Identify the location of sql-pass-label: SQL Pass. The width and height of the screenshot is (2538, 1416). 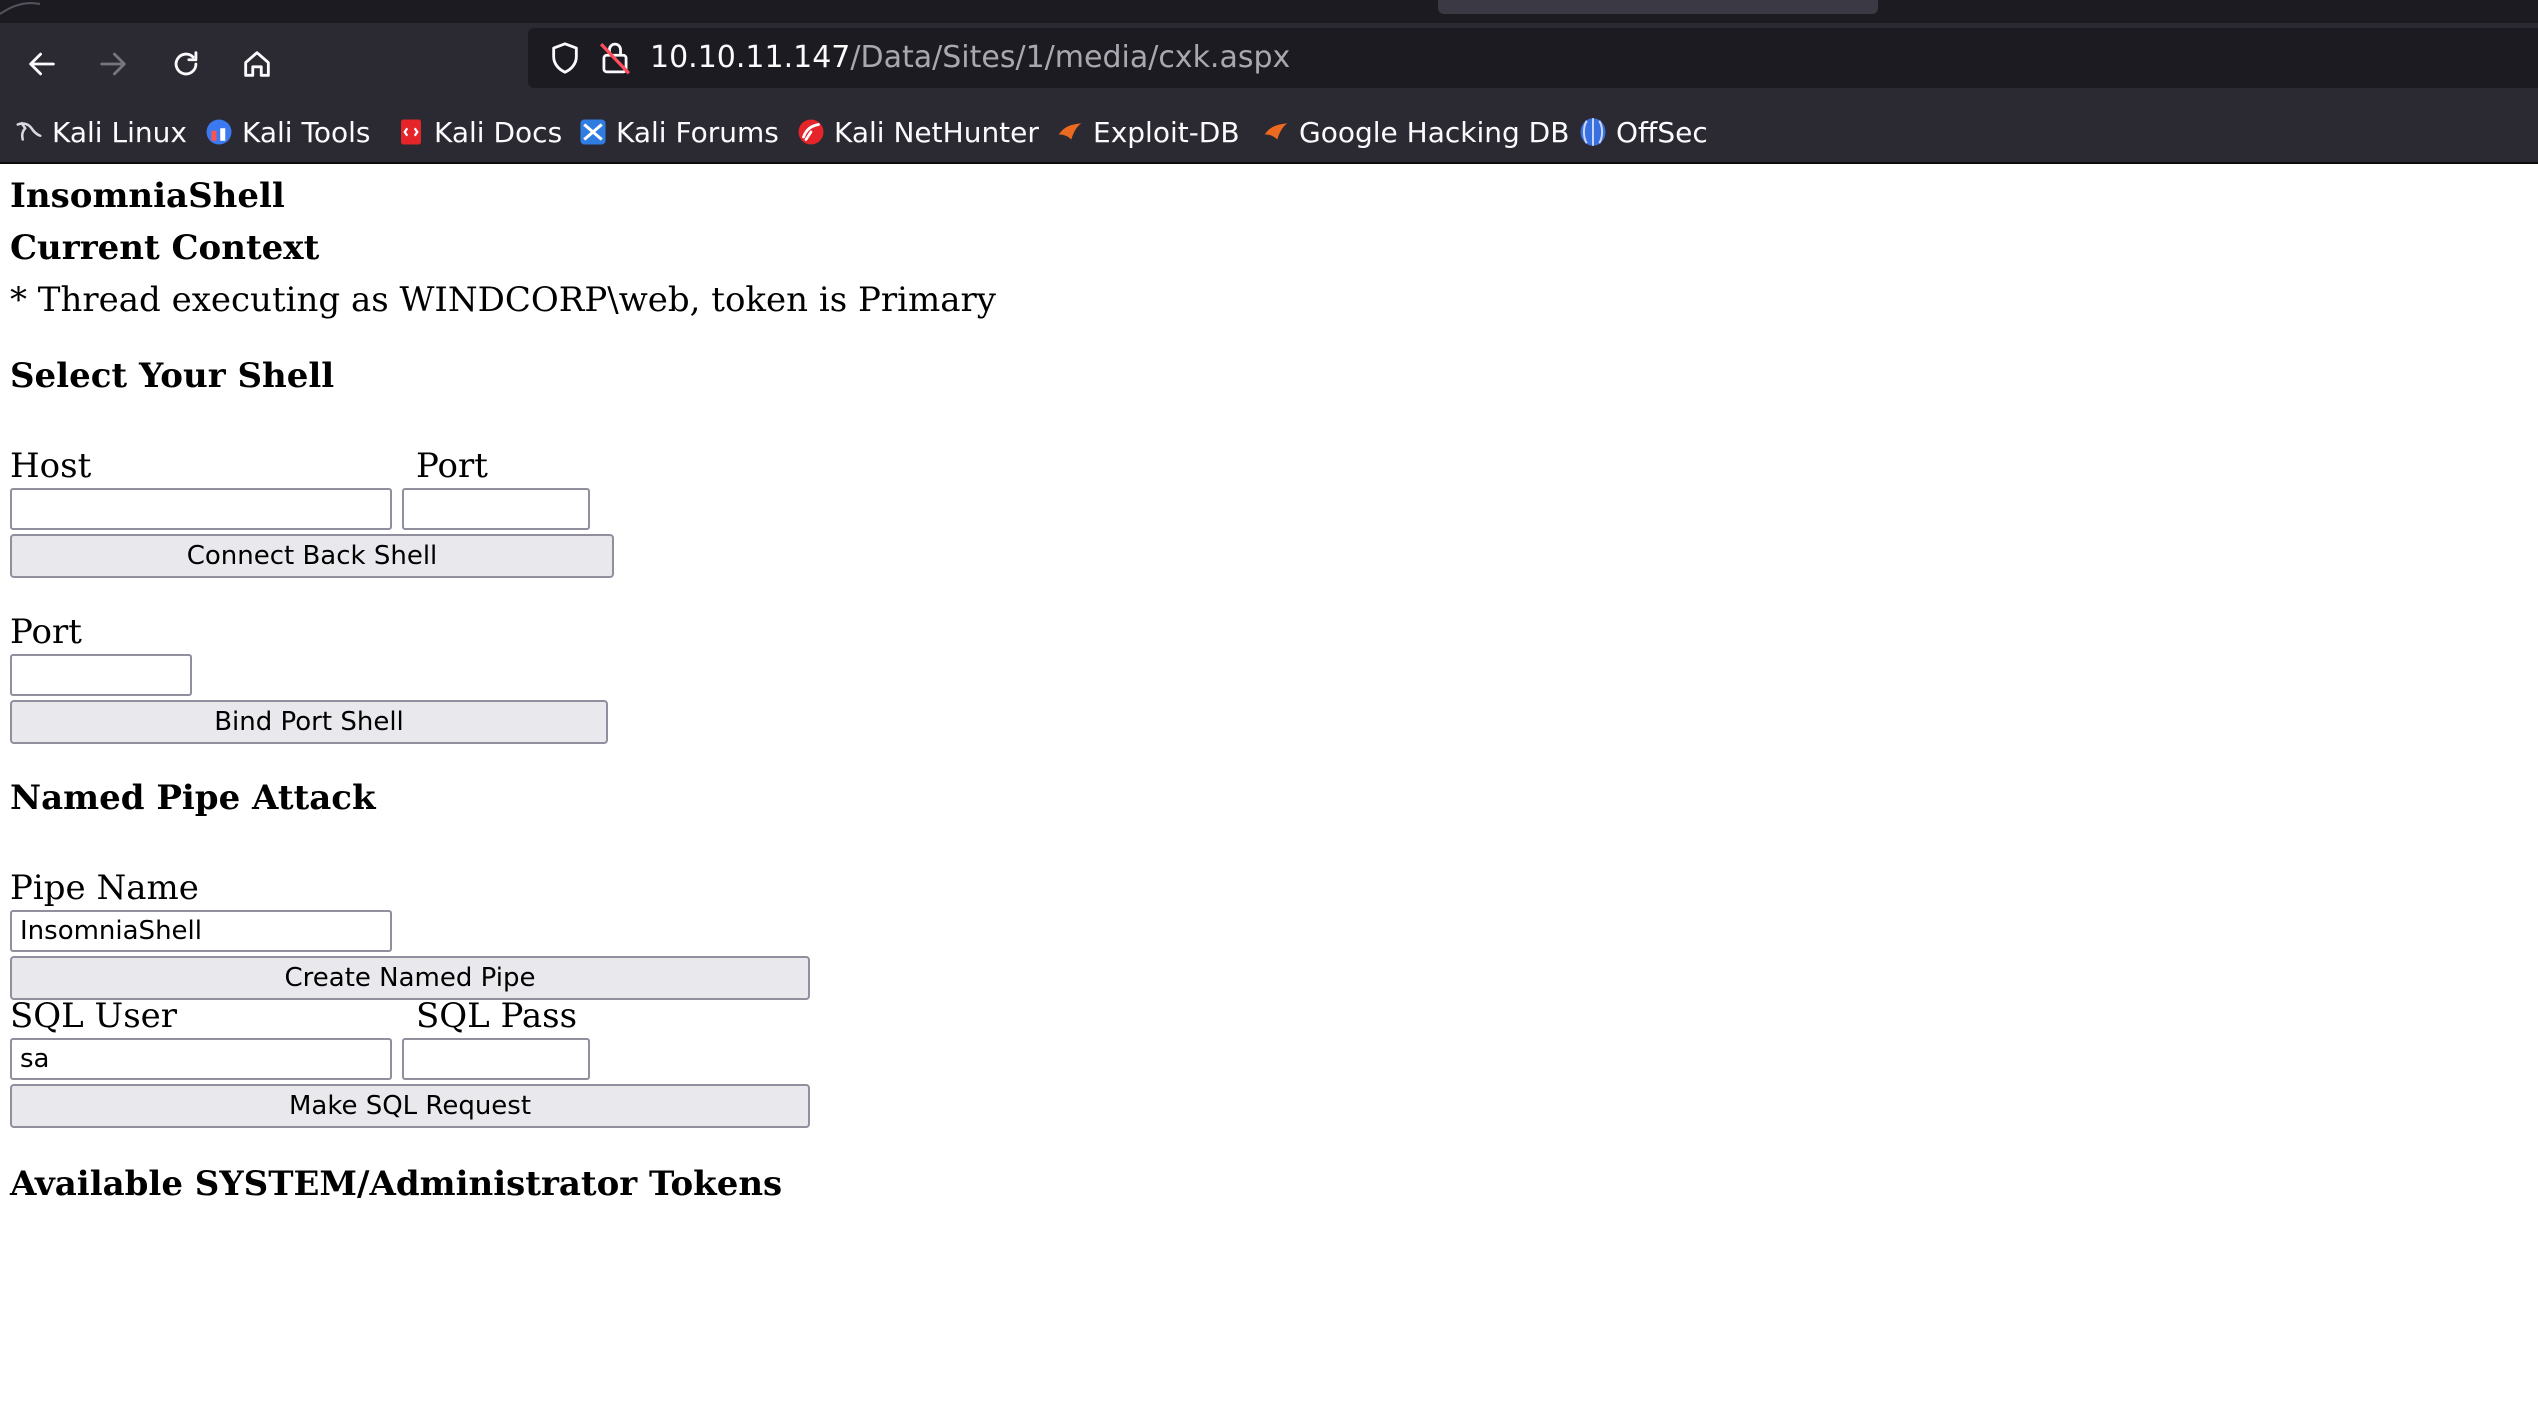
(497, 1016).